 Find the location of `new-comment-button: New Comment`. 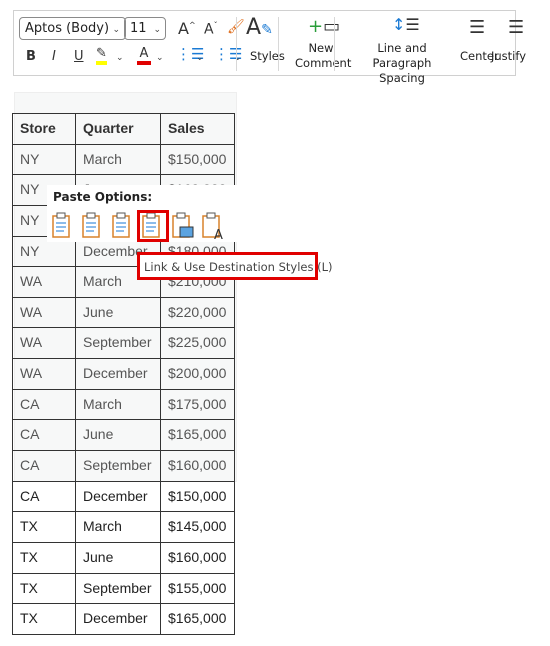

new-comment-button: New Comment is located at coordinates (323, 56).